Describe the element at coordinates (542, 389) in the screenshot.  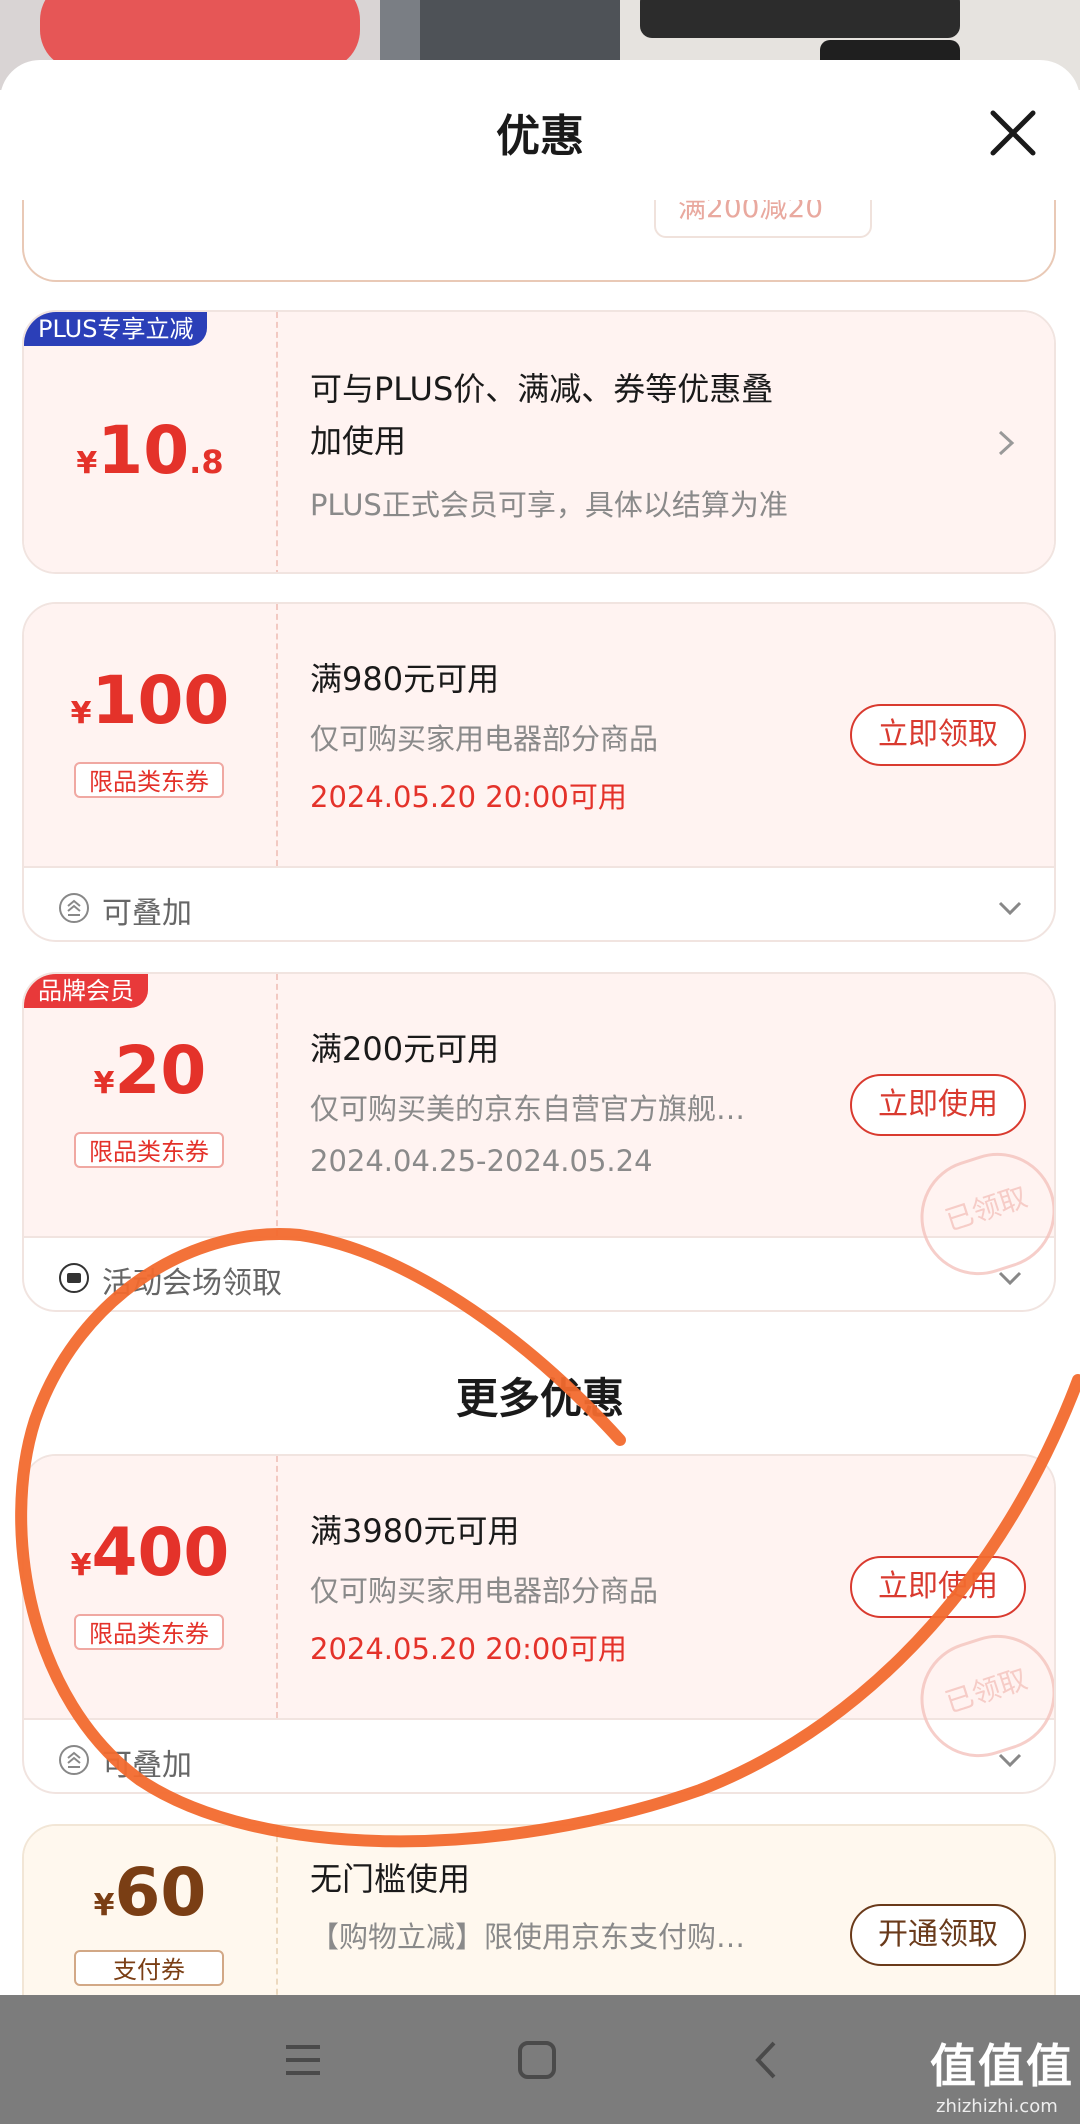
I see `plus-desc-line1: 可与PLUS价、满减、券等优惠叠` at that location.